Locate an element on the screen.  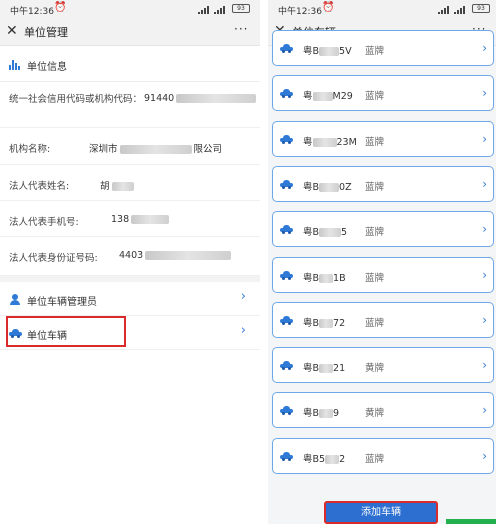
section-header-unit-info: 单位信息 is located at coordinates (130, 64).